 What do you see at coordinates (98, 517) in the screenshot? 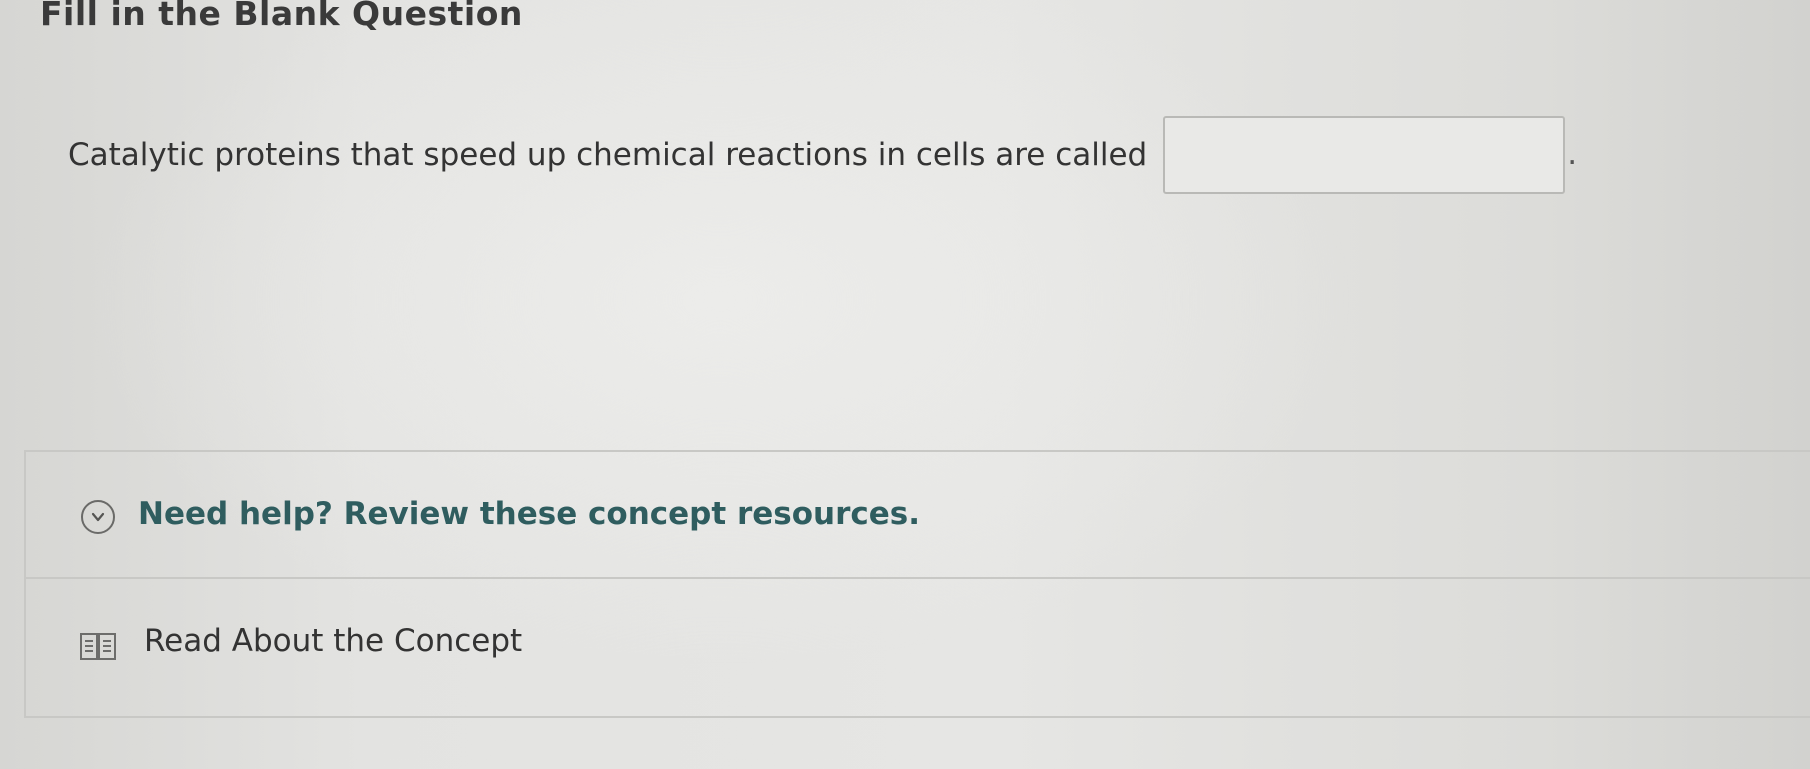
I see `chevron-down-icon` at bounding box center [98, 517].